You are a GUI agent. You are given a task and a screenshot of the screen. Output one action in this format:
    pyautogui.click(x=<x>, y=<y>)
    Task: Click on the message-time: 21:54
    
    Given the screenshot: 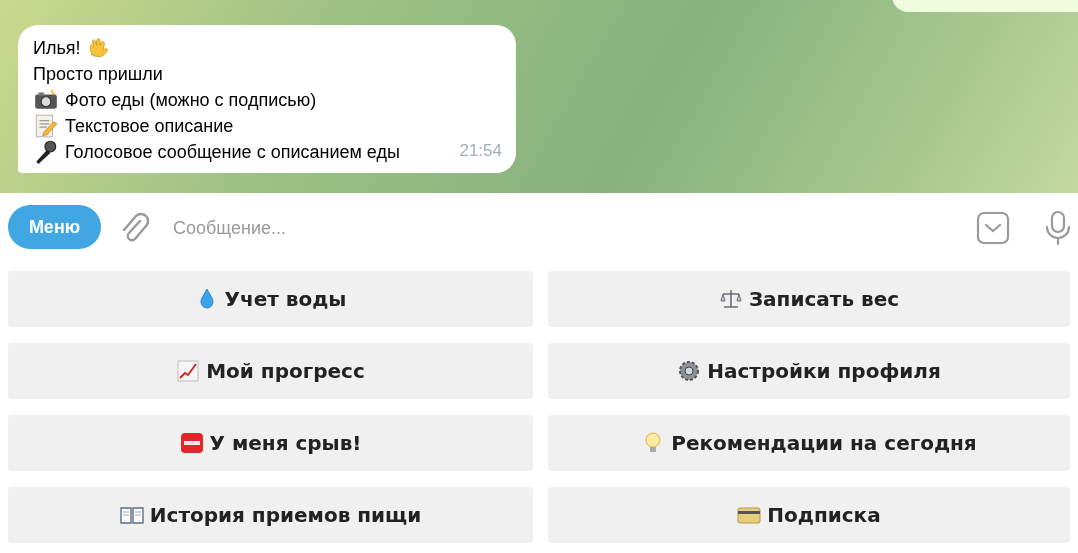 What is the action you would take?
    pyautogui.click(x=480, y=151)
    